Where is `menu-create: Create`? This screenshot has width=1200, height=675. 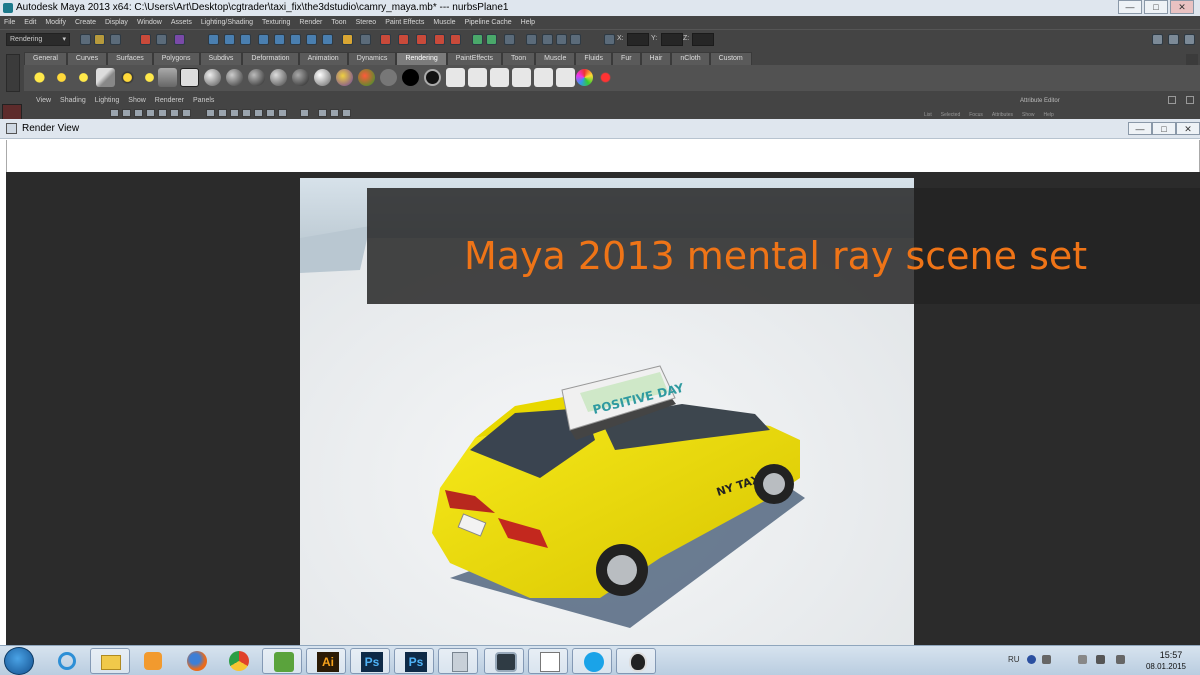 menu-create: Create is located at coordinates (85, 22).